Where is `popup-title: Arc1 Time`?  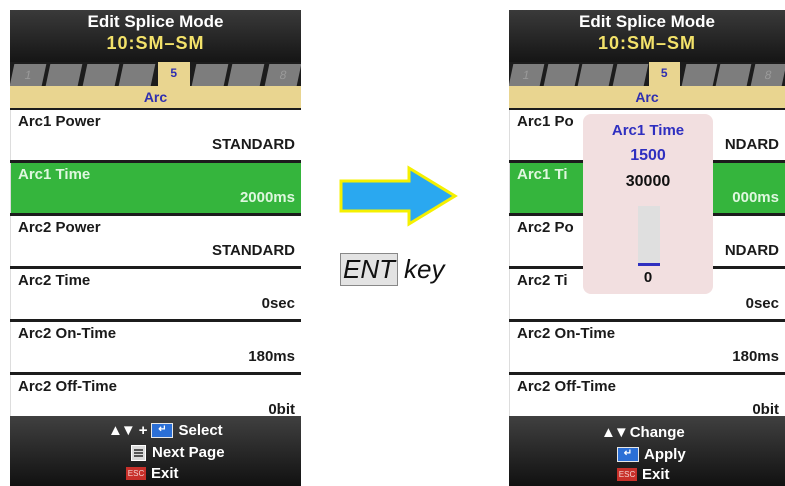
popup-title: Arc1 Time is located at coordinates (648, 130).